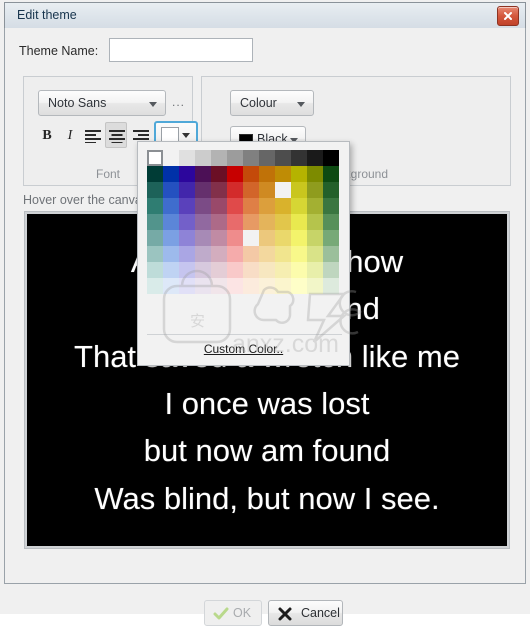 Image resolution: width=530 pixels, height=642 pixels. Describe the element at coordinates (233, 613) in the screenshot. I see `ok-button: OK` at that location.